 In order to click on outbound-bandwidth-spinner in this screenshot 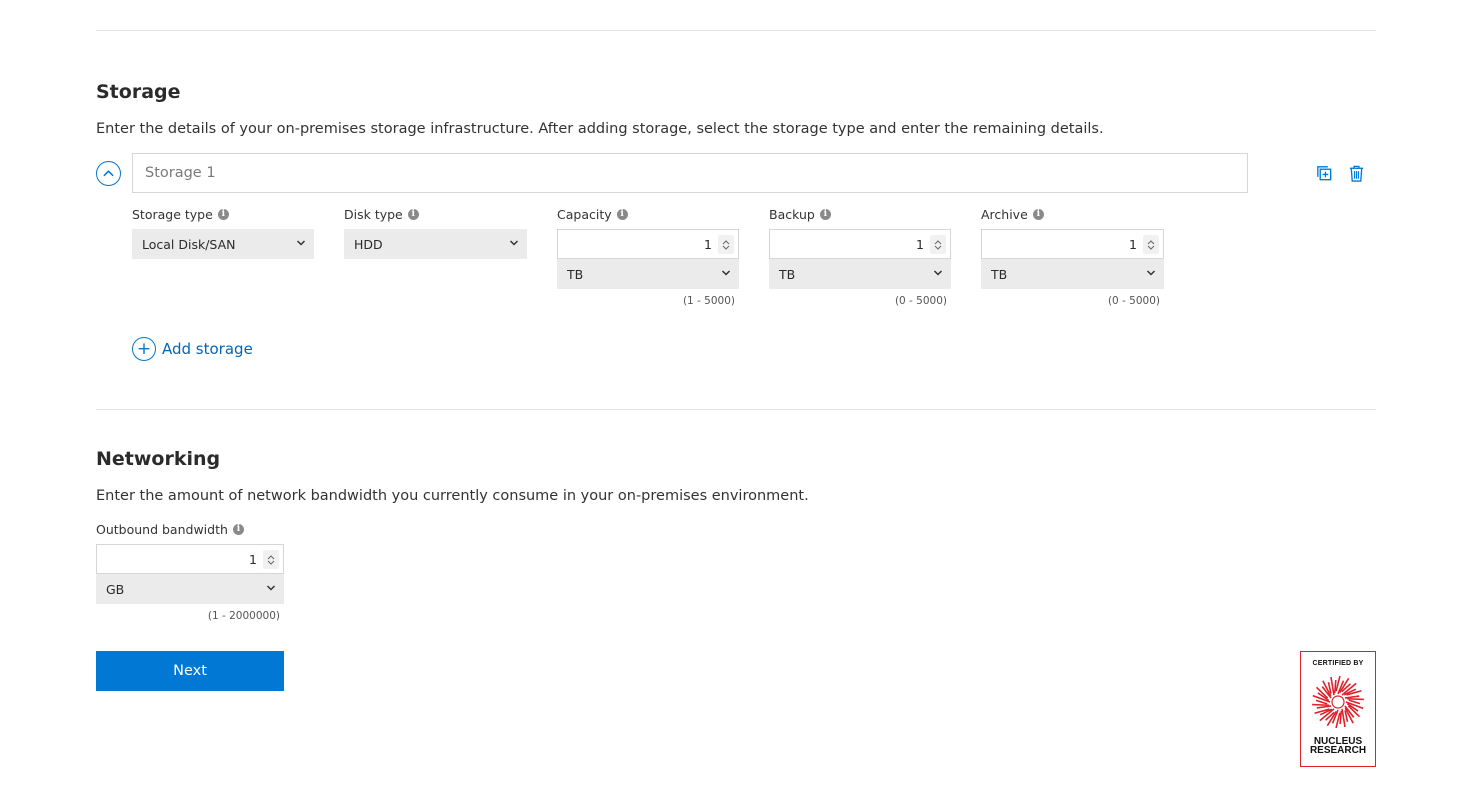, I will do `click(271, 559)`.